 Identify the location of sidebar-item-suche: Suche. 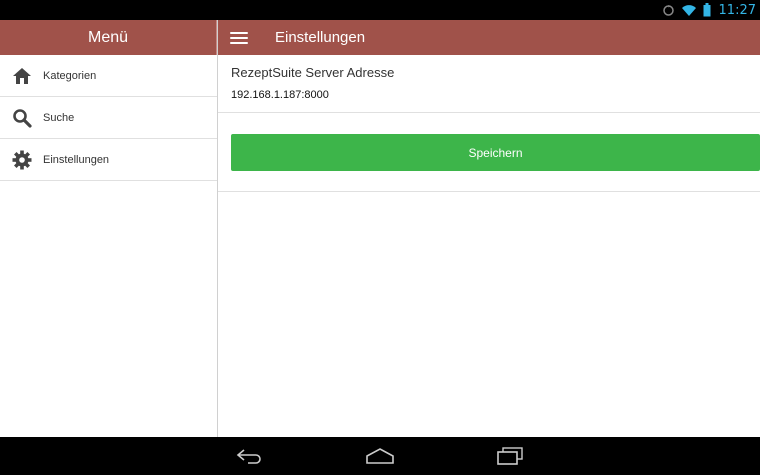
(108, 118).